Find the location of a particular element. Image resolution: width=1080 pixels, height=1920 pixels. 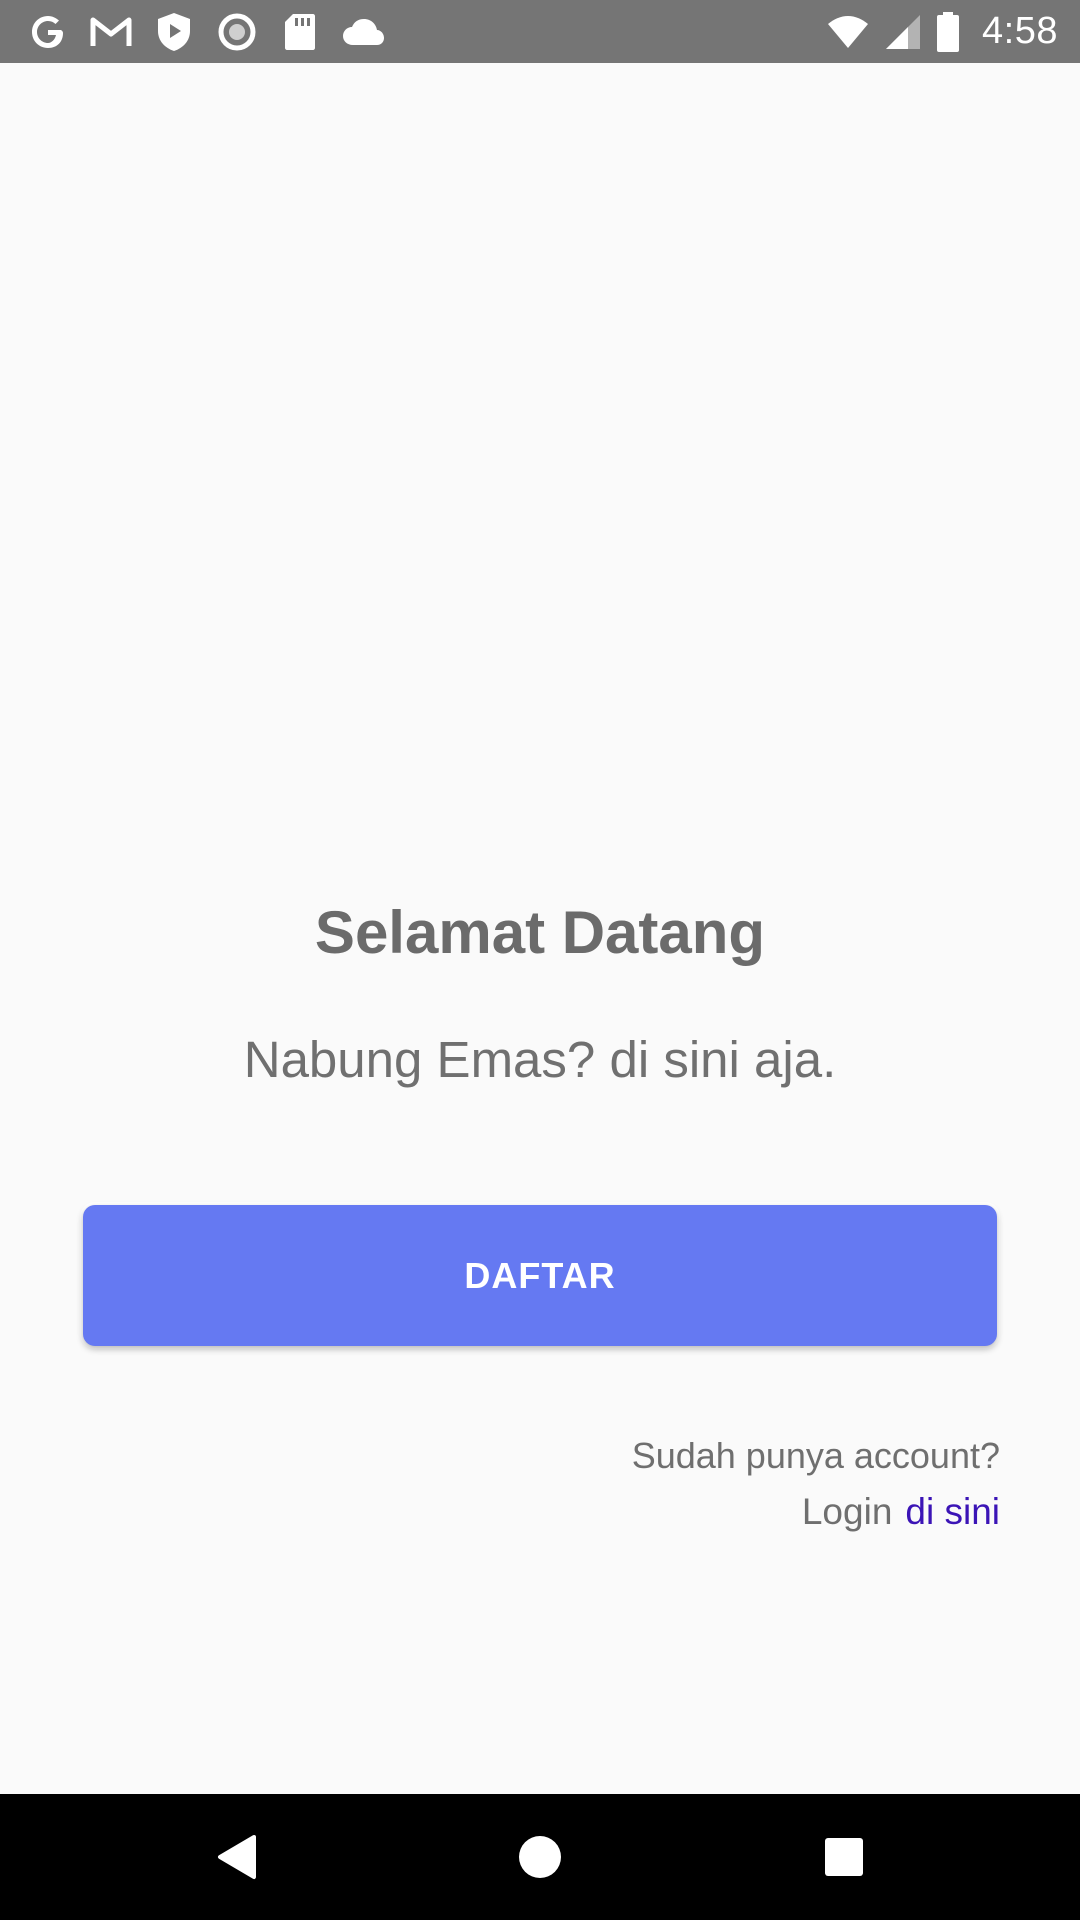

register-button: DAFTAR is located at coordinates (540, 1275).